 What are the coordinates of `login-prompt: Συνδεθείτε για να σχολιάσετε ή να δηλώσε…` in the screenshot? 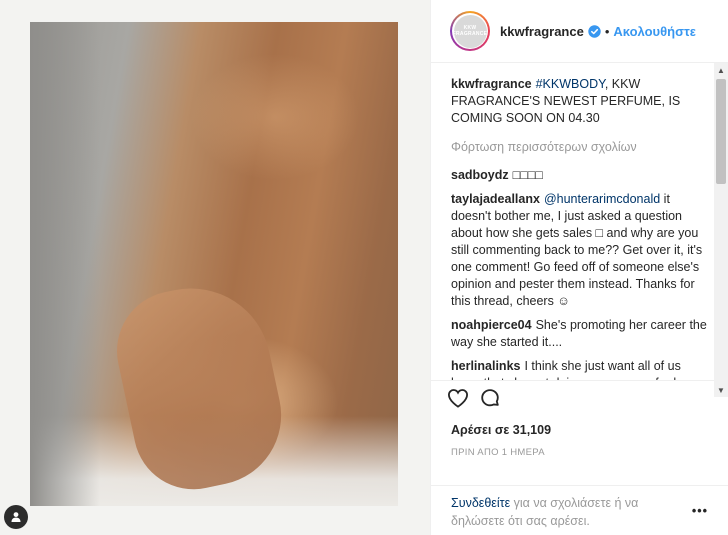 It's located at (579, 510).